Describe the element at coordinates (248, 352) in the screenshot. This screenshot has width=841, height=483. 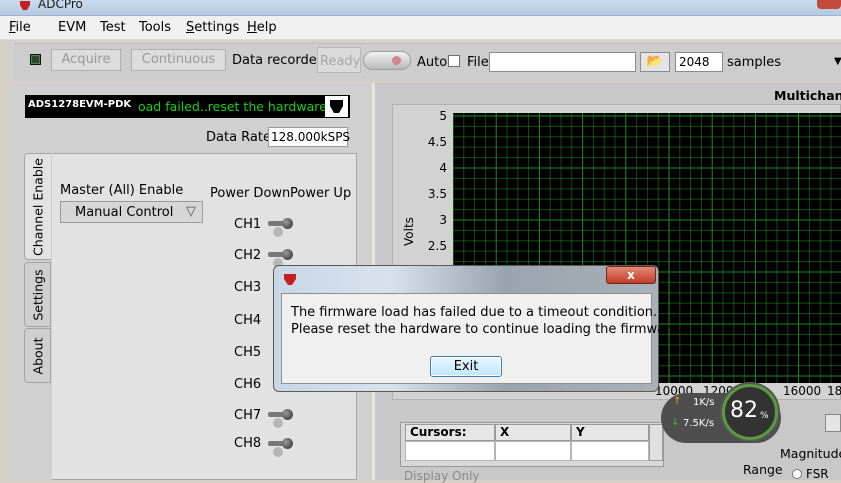
I see `channel-label: CH5` at that location.